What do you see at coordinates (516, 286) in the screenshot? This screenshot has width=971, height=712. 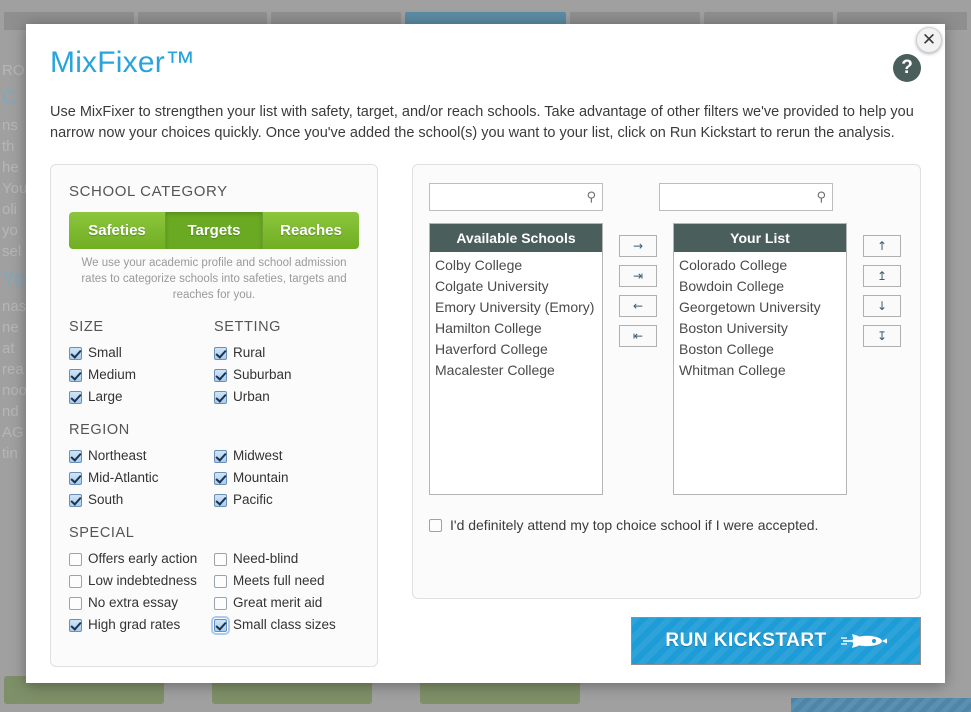 I see `list-item: Colgate University` at bounding box center [516, 286].